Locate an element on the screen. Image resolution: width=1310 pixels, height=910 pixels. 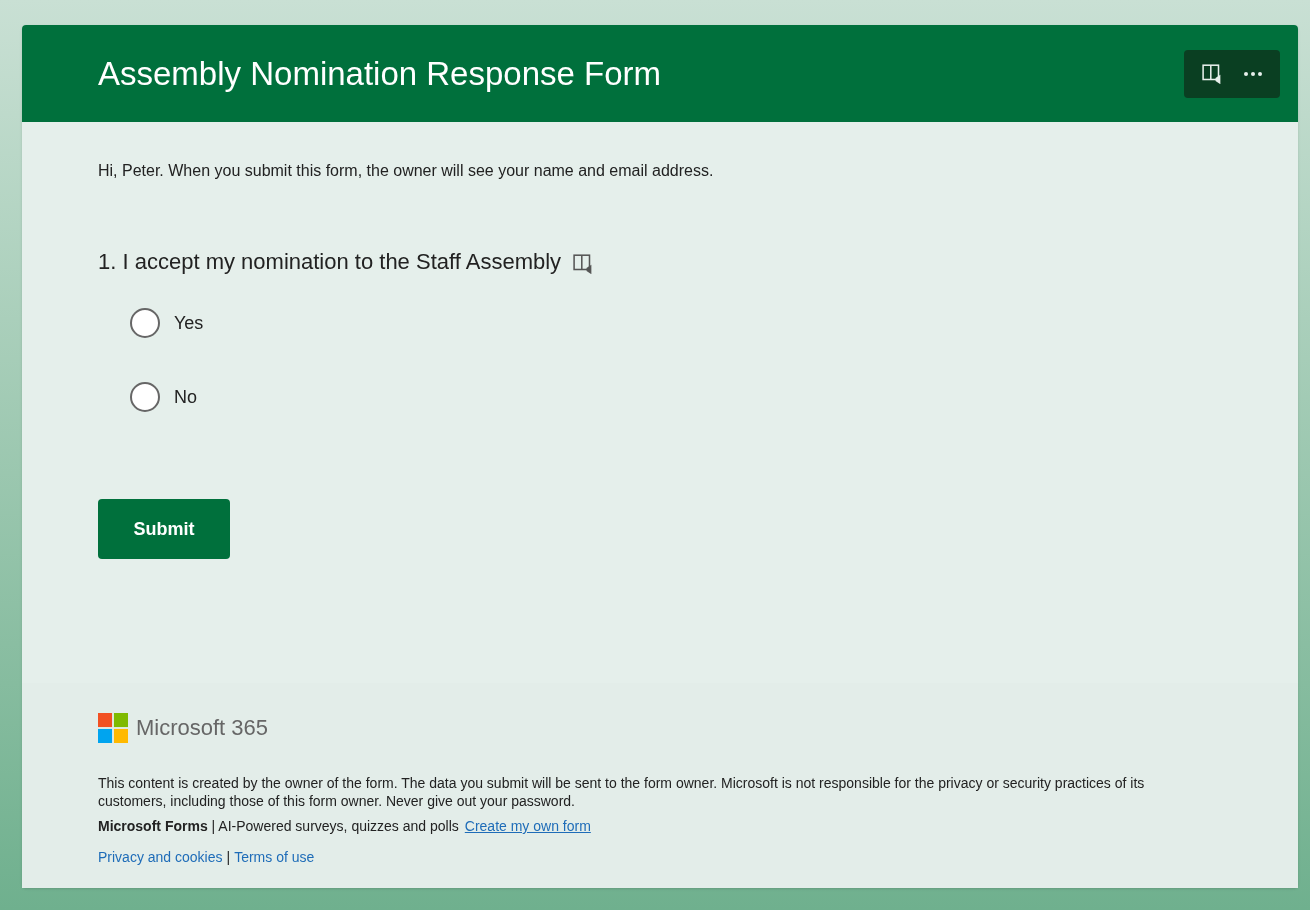
create-form-link: Create my own form is located at coordinates (527, 826).